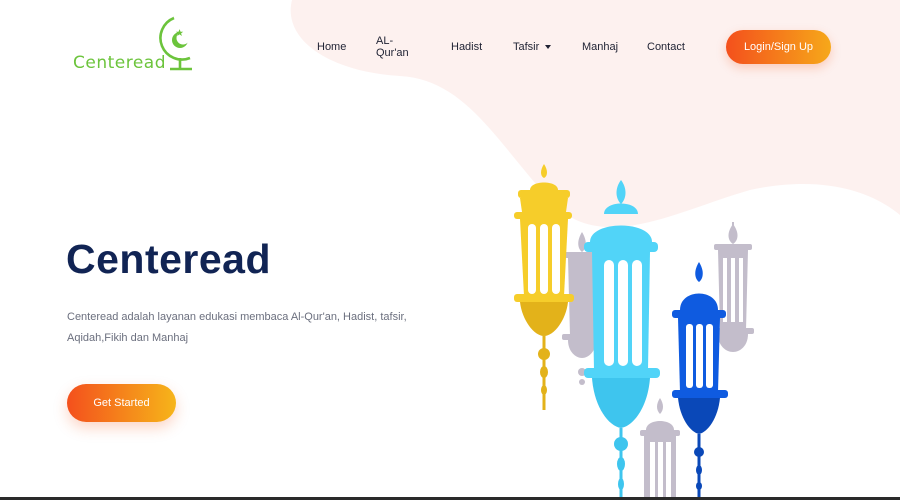 This screenshot has width=900, height=500. I want to click on nav-item-home: Home, so click(331, 47).